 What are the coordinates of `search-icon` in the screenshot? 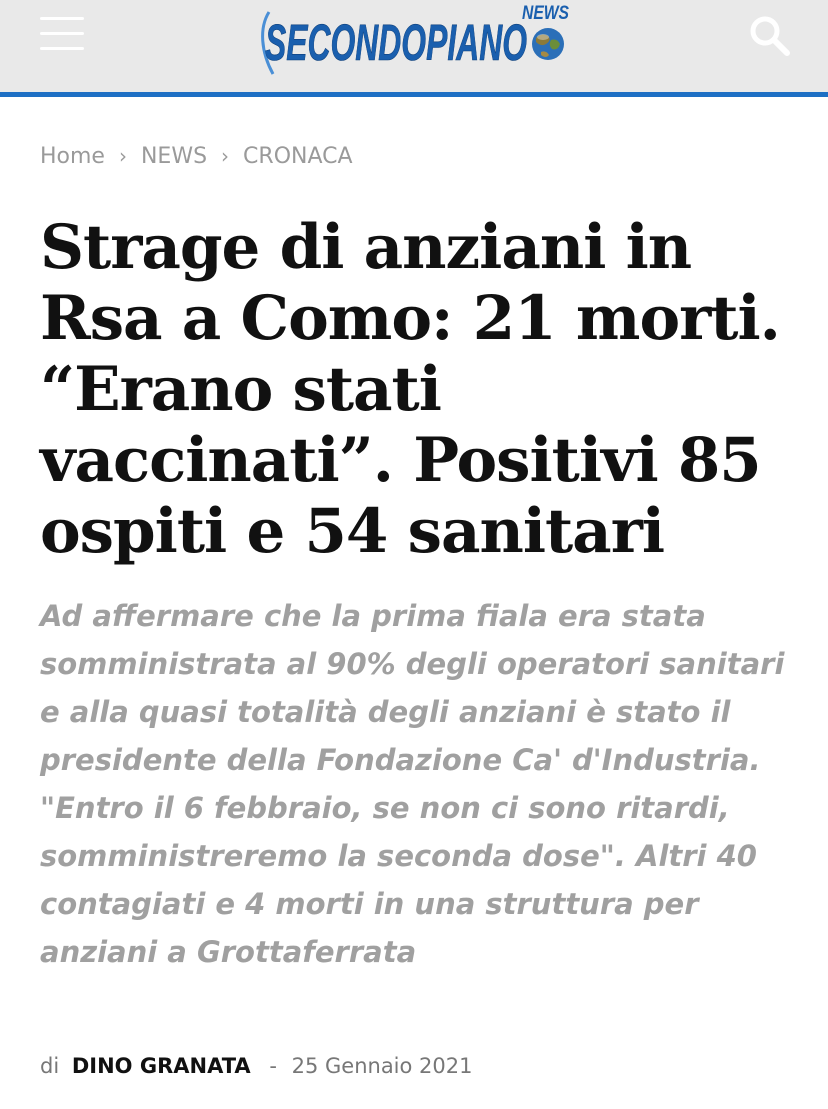 It's located at (770, 36).